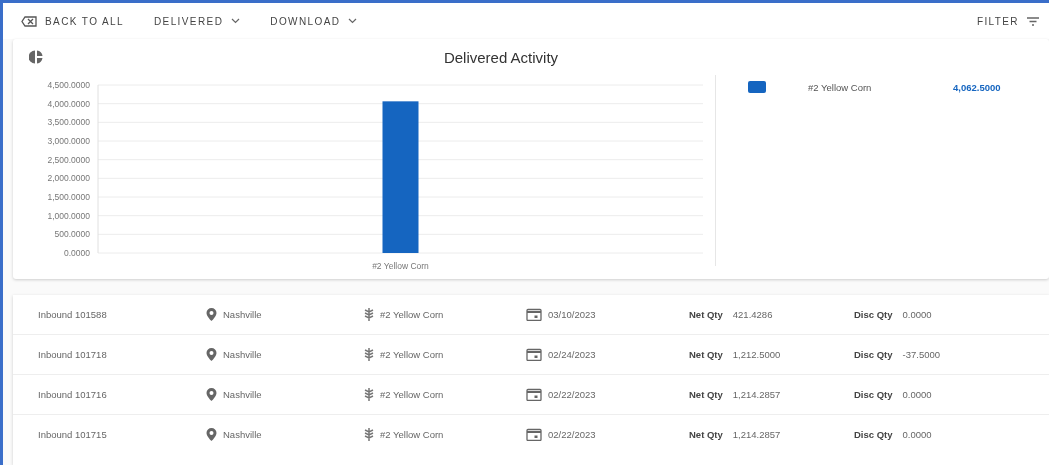  What do you see at coordinates (73, 314) in the screenshot?
I see `inbound-id: Inbound 101588` at bounding box center [73, 314].